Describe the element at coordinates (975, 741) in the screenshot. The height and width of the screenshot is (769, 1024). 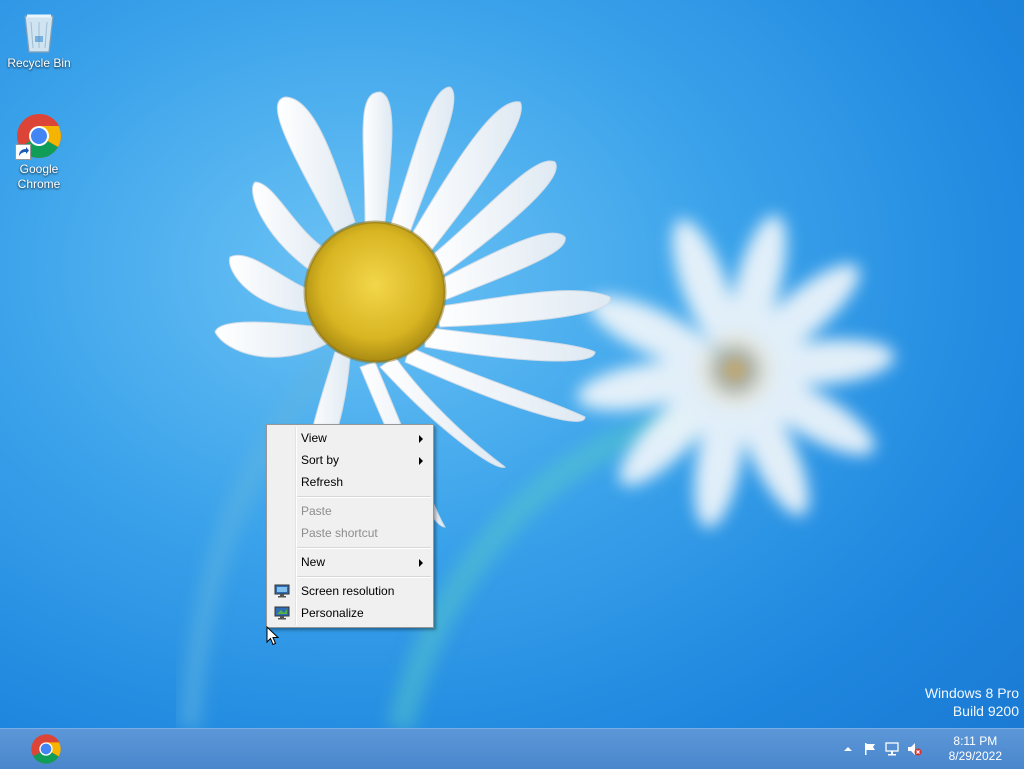
I see `clock-time: 8:11 PM` at that location.